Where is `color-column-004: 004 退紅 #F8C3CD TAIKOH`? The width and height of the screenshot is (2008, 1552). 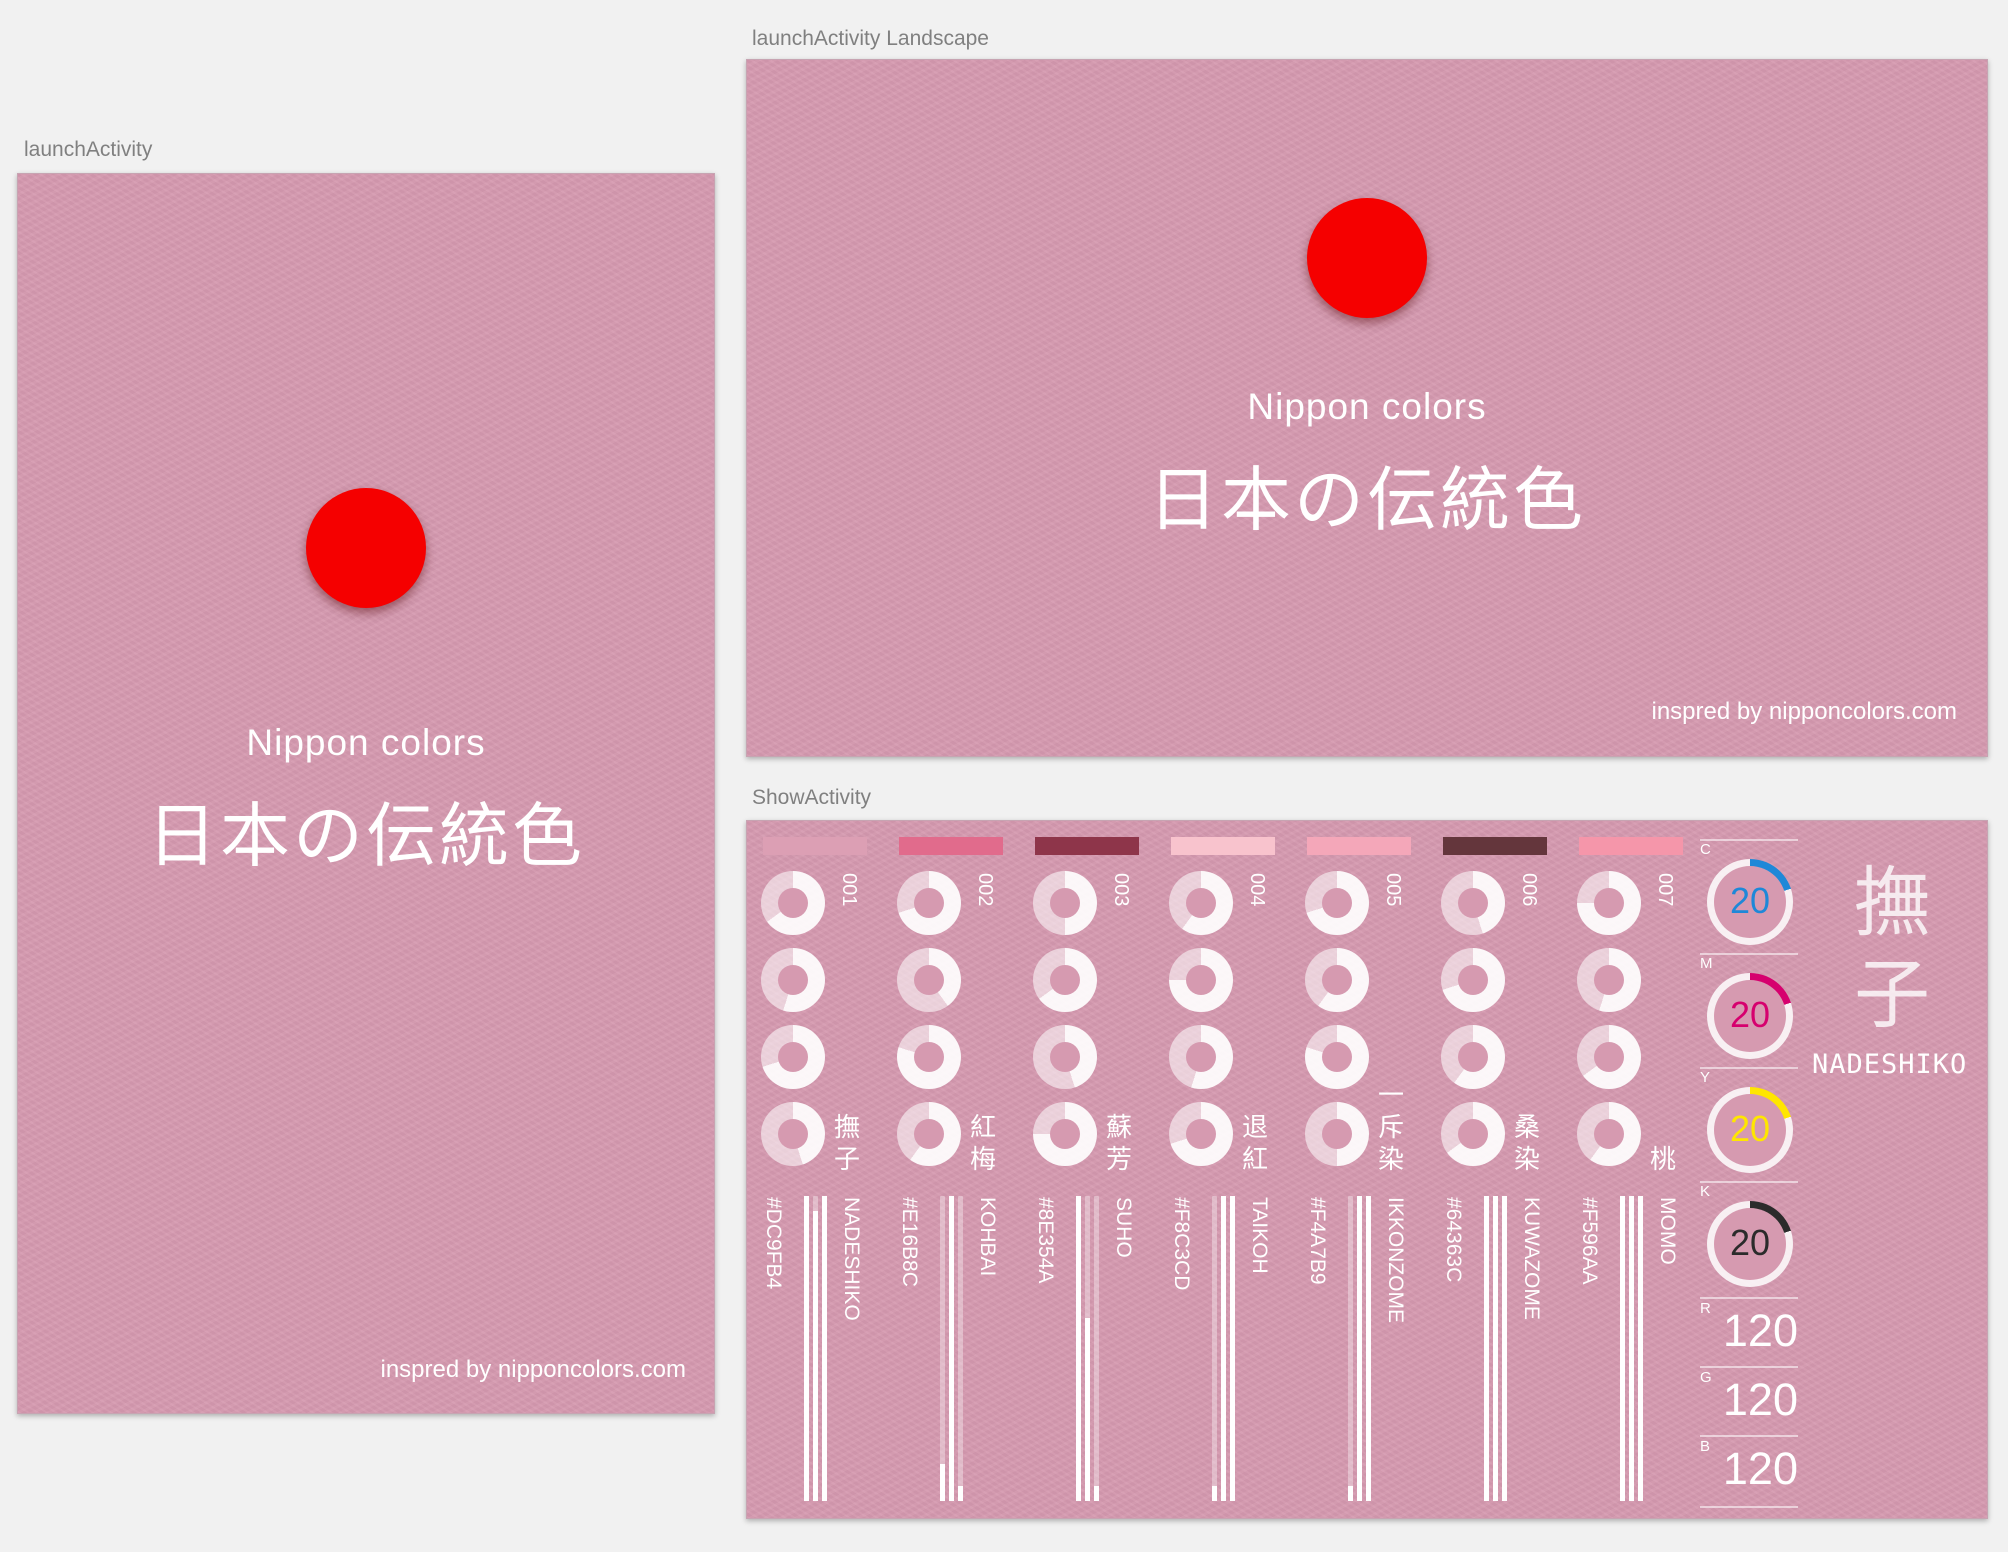
color-column-004: 004 退紅 #F8C3CD TAIKOH is located at coordinates (1215, 1169).